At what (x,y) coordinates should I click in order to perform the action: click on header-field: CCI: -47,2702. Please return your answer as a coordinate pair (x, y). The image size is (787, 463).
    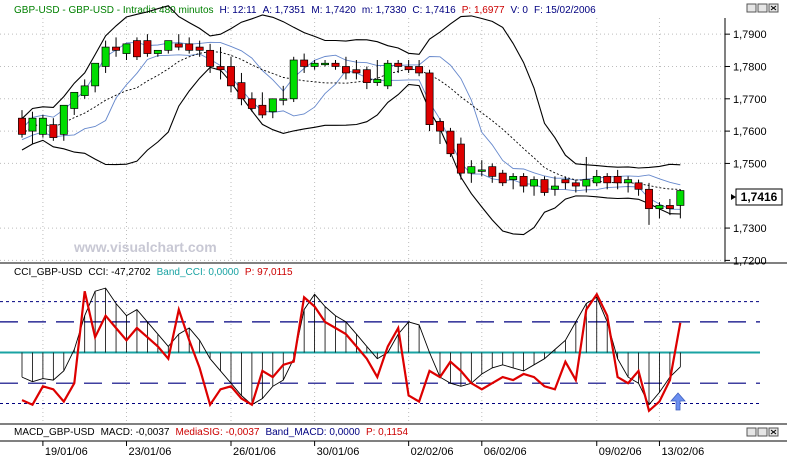
    Looking at the image, I should click on (119, 272).